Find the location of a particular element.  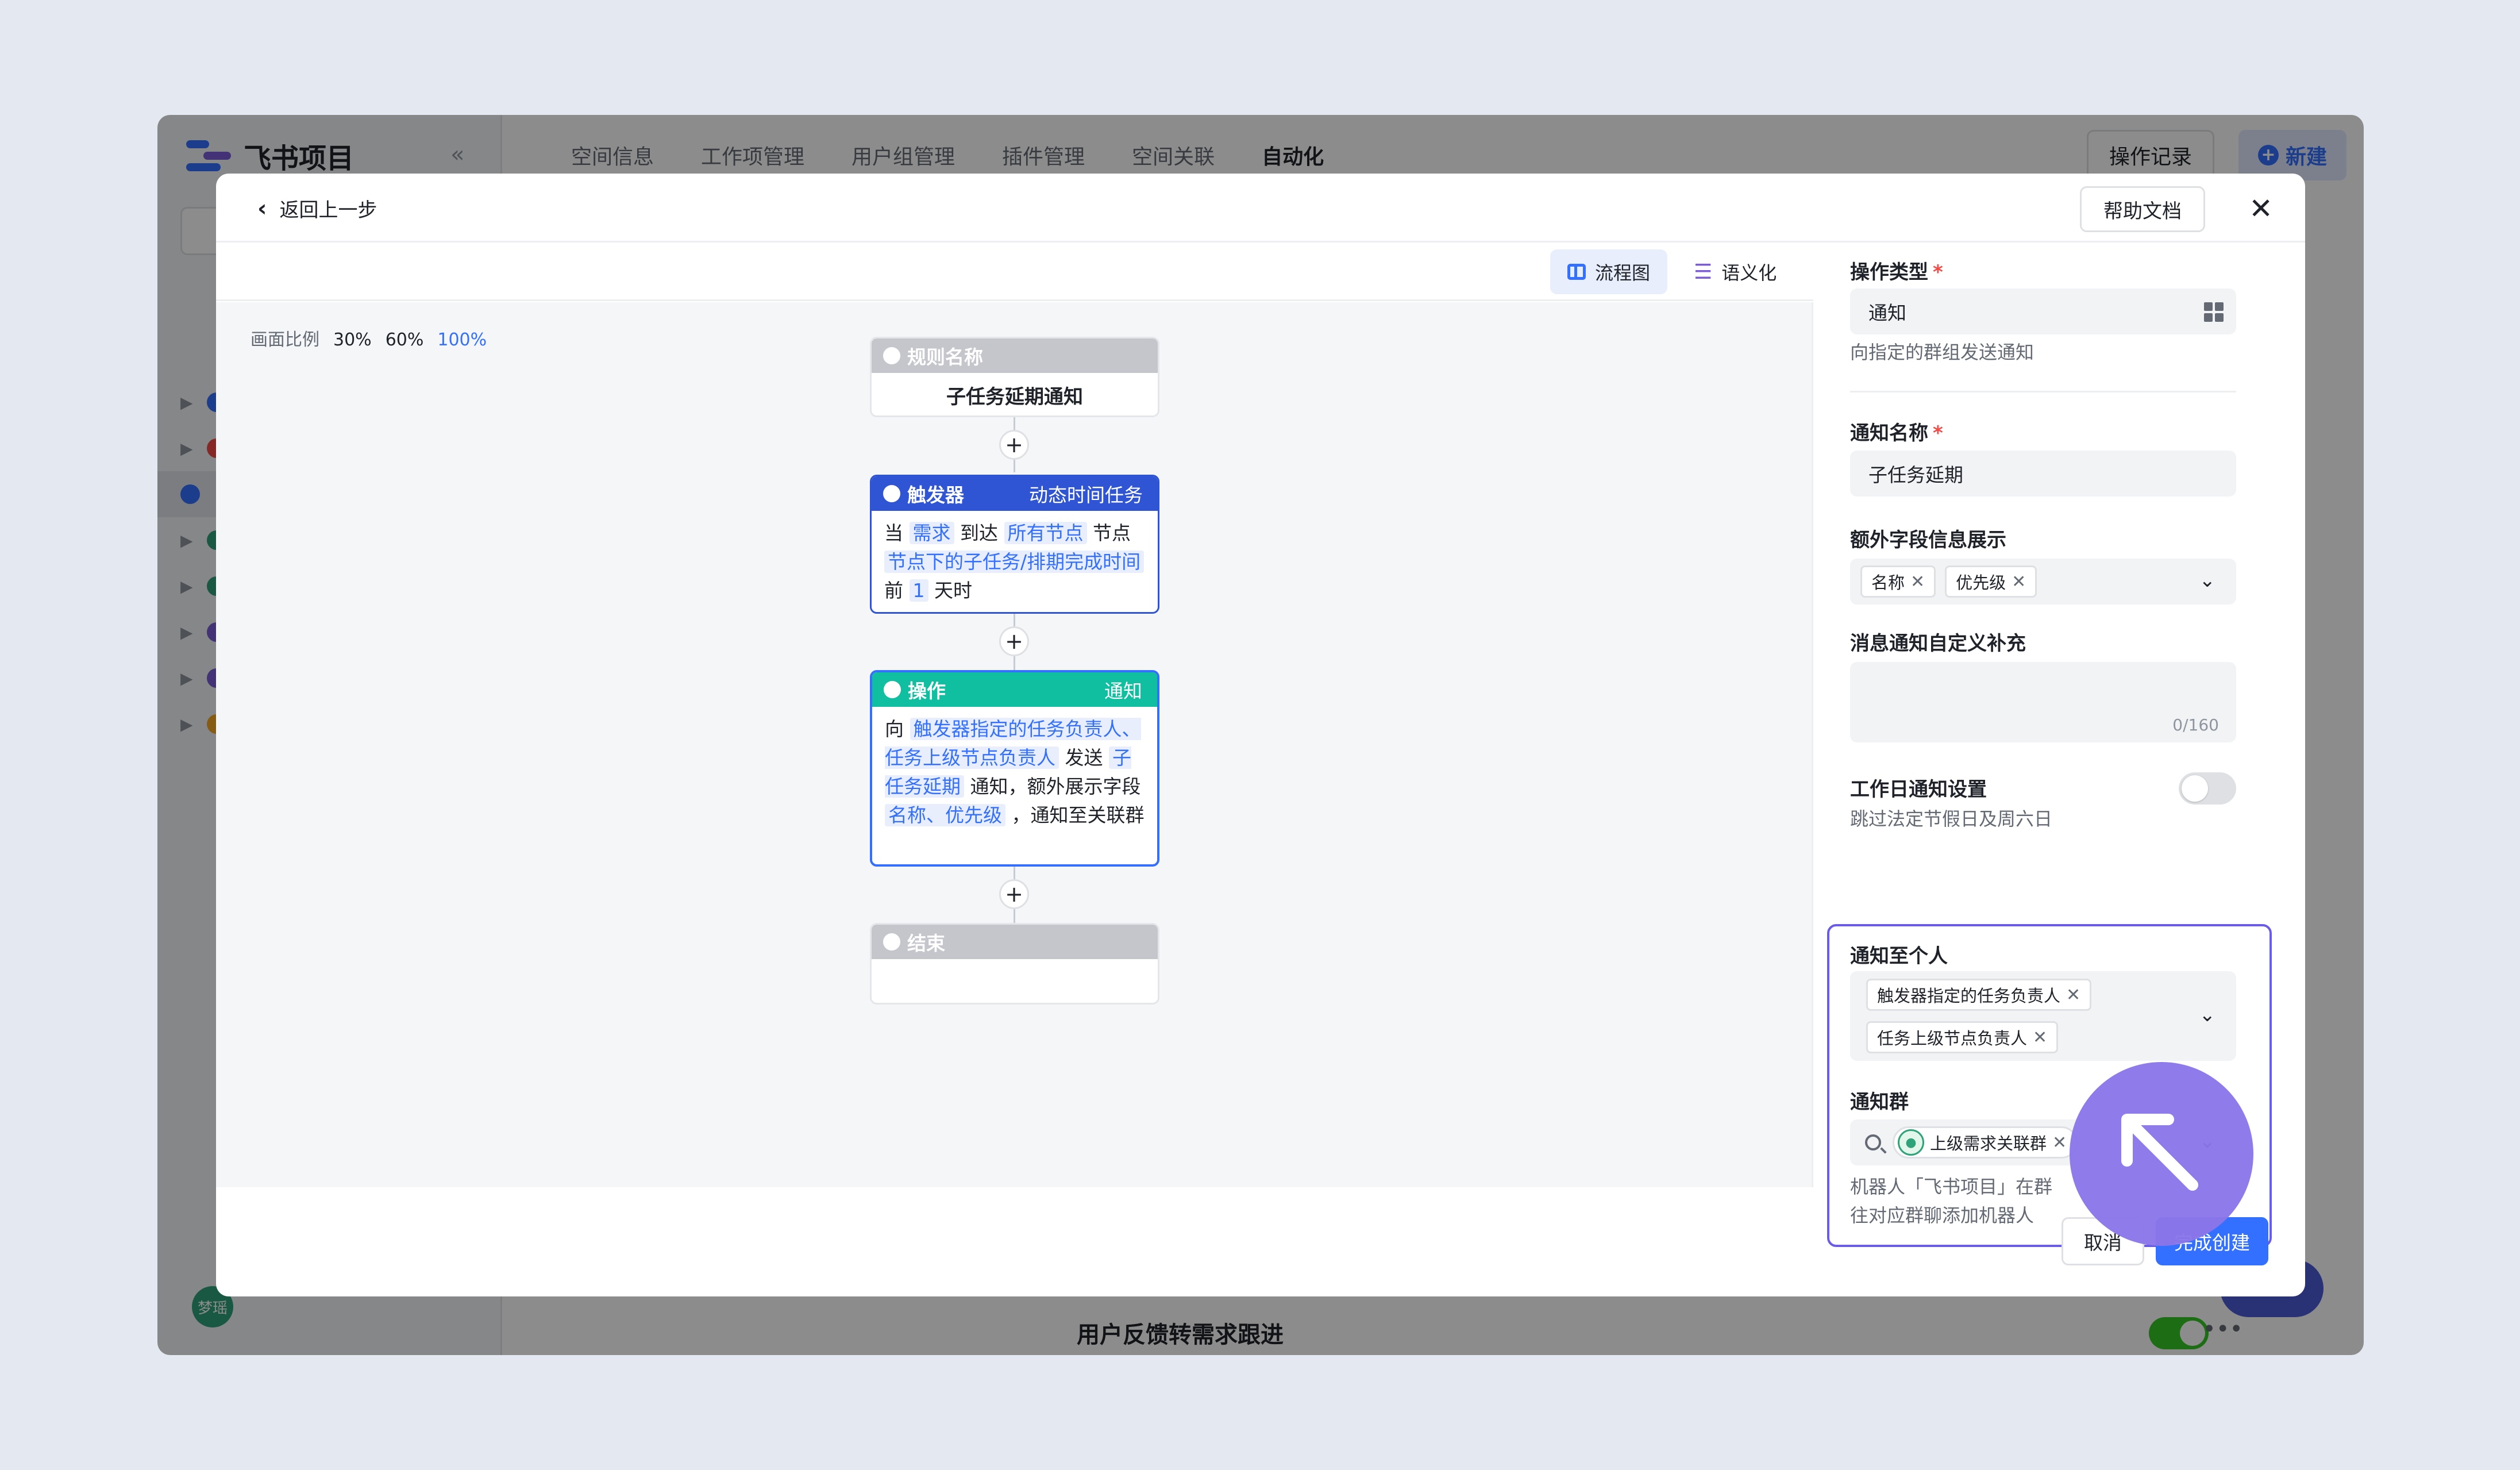

extra-fields-label: 额外字段信息展示 is located at coordinates (1928, 540).